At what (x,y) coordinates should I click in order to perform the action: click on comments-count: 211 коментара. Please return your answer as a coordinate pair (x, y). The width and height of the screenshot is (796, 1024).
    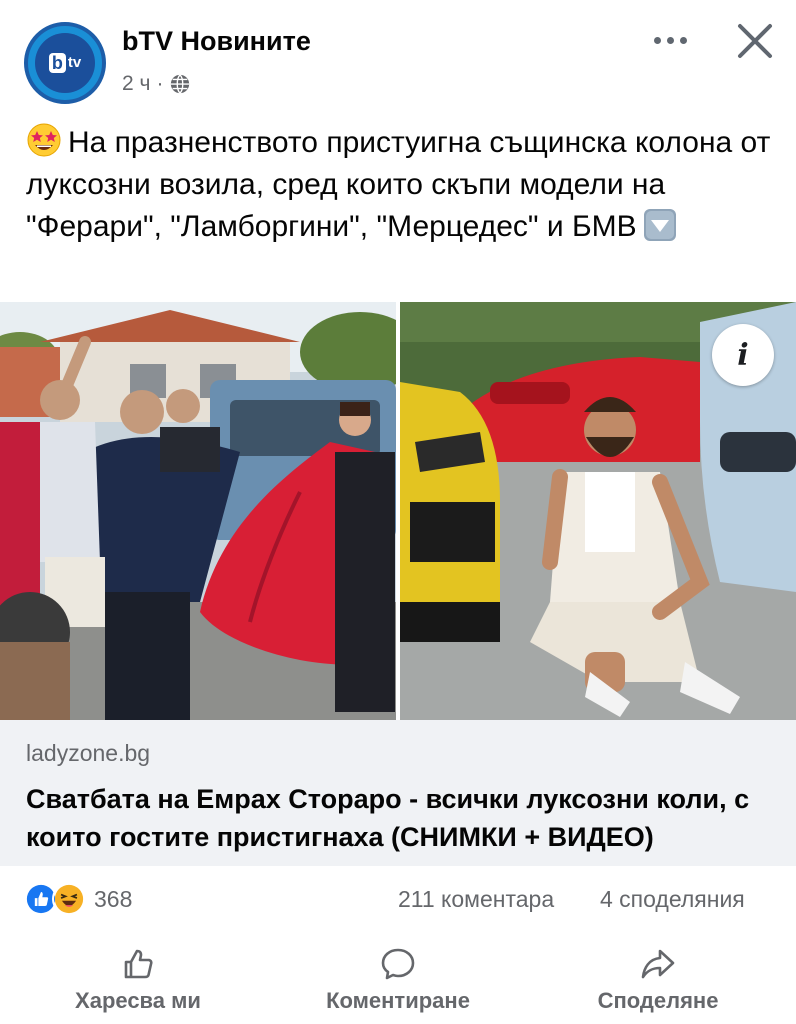
    Looking at the image, I should click on (476, 899).